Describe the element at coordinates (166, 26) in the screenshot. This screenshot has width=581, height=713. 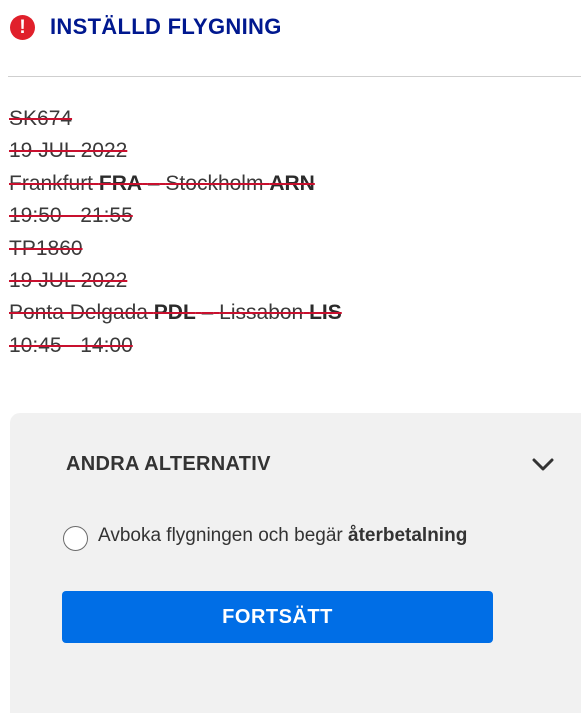
I see `page-title: INSTÄLLD FLYGNING` at that location.